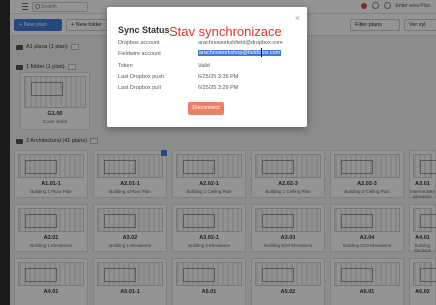 The height and width of the screenshot is (305, 436). I want to click on fieldwire-account-label: Fieldwire account, so click(139, 54).